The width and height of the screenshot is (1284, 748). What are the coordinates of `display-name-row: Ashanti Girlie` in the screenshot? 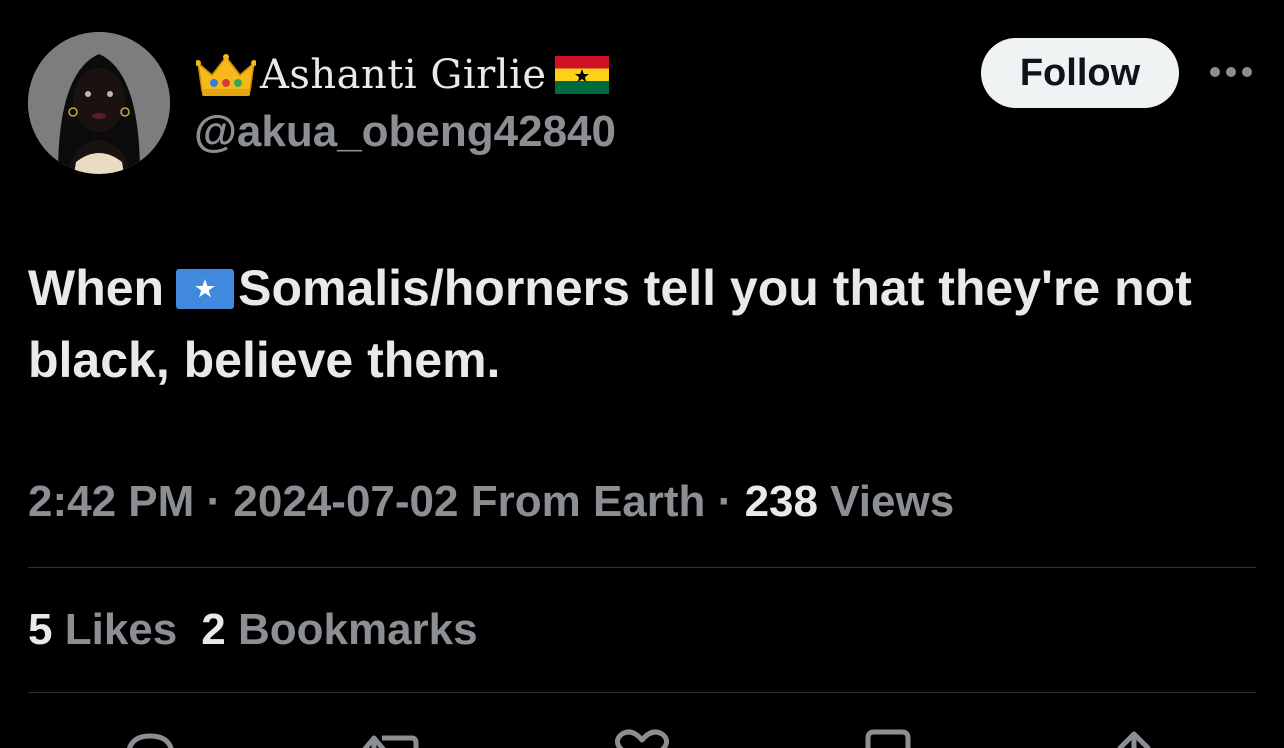 It's located at (402, 75).